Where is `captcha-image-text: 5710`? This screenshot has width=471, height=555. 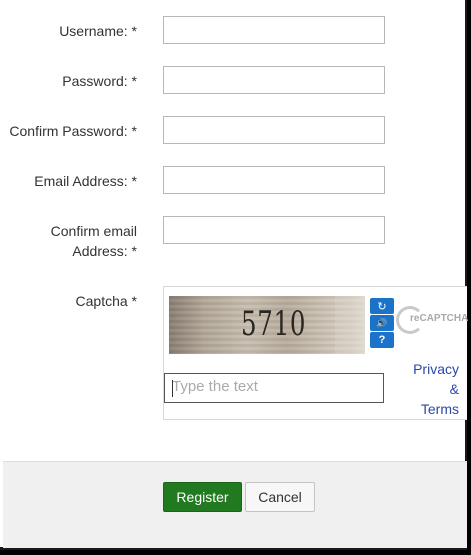 captcha-image-text: 5710 is located at coordinates (274, 324).